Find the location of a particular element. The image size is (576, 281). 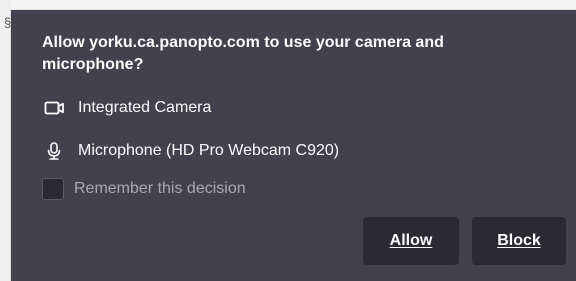

allow-button: Allow is located at coordinates (411, 241).